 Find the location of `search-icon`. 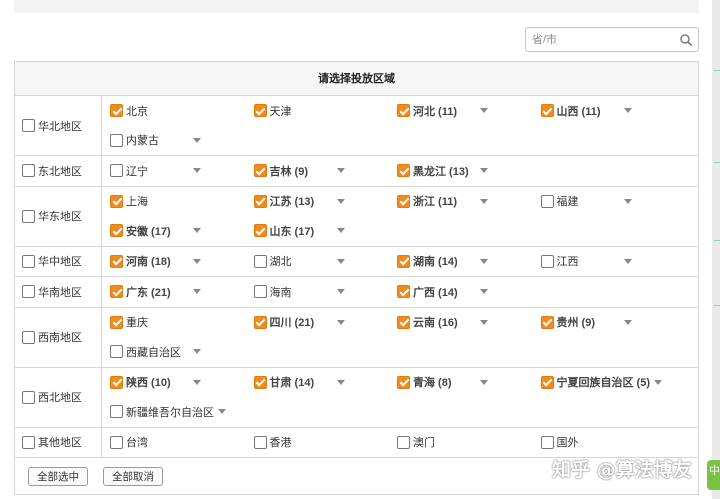

search-icon is located at coordinates (686, 40).